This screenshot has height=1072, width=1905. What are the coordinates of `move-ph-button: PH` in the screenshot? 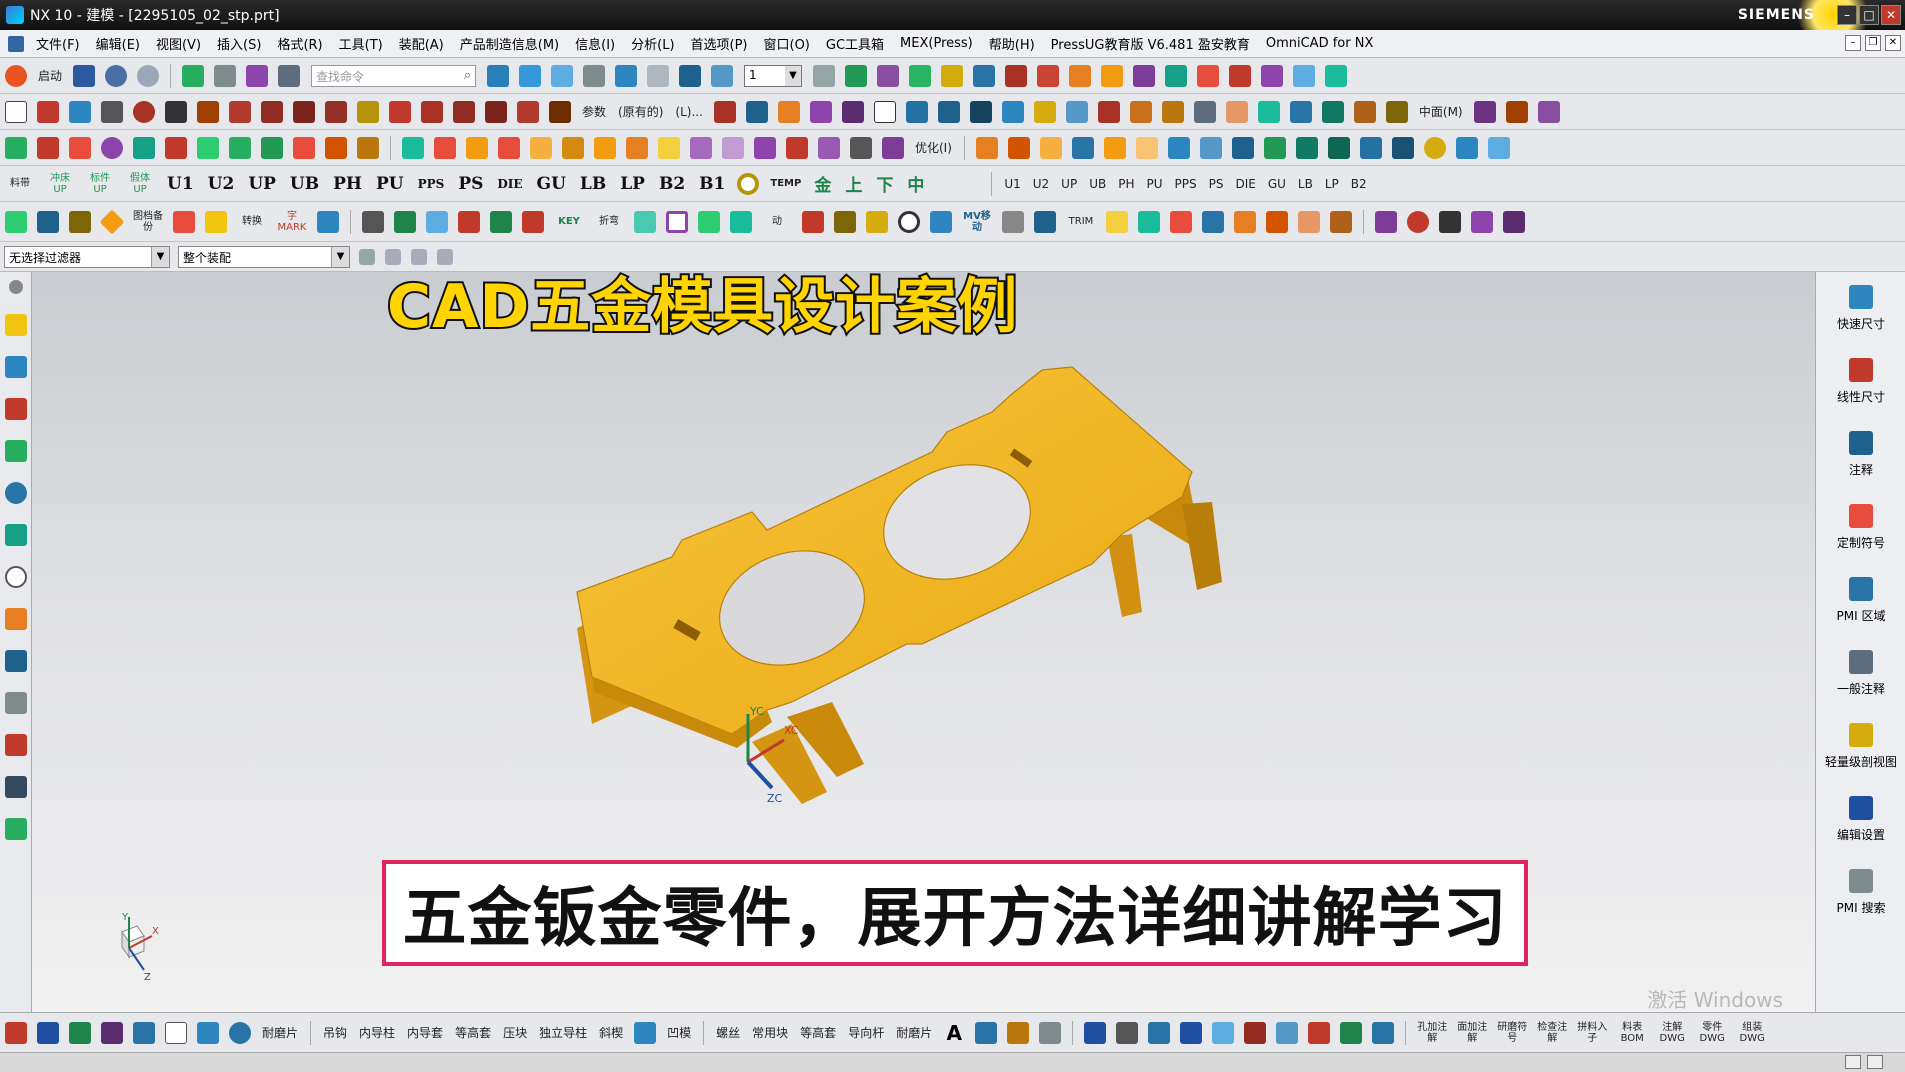 It's located at (1126, 184).